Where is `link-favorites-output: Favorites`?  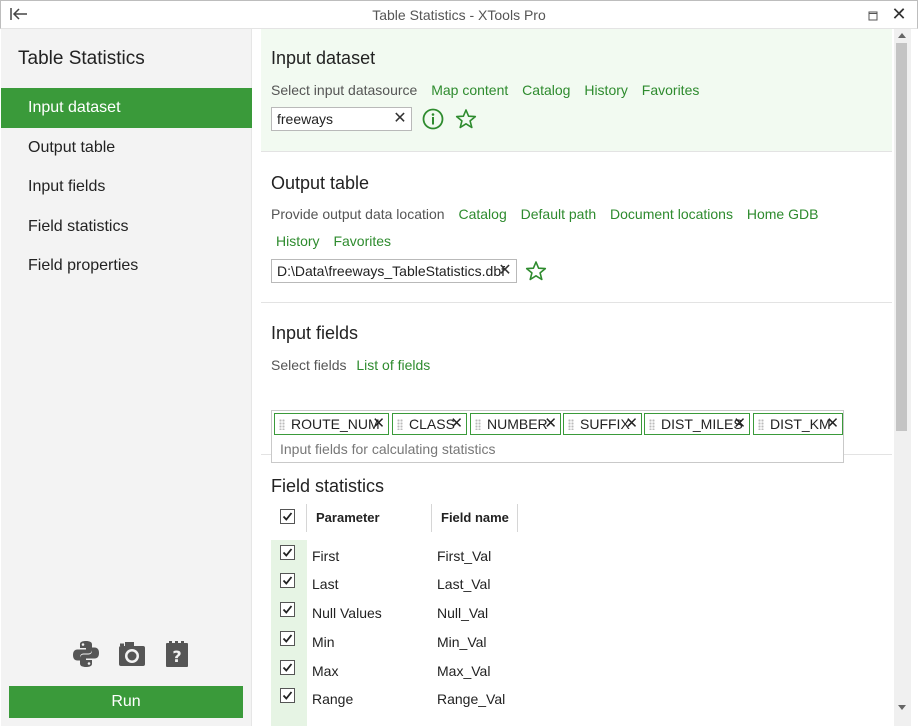 link-favorites-output: Favorites is located at coordinates (362, 241).